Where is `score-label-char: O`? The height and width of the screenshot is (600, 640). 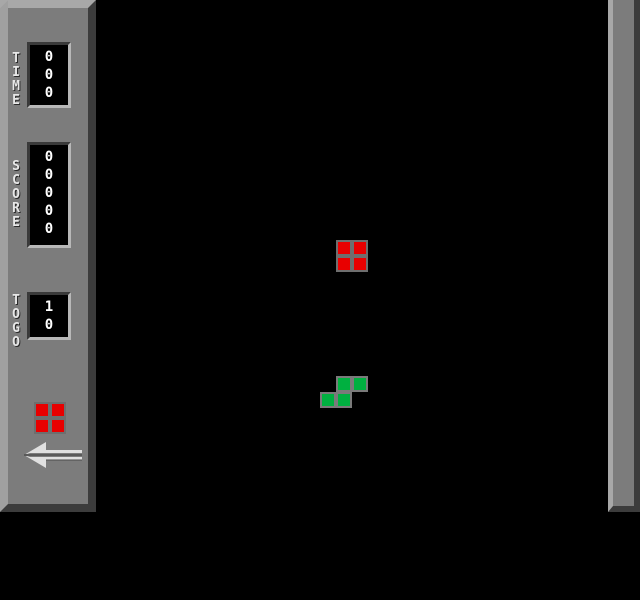 score-label-char: O is located at coordinates (16, 194).